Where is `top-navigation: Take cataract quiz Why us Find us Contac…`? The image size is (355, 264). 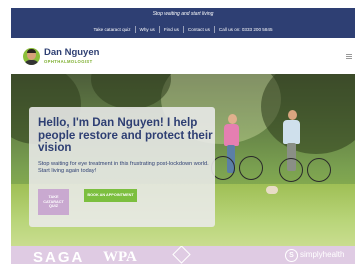
top-navigation: Take cataract quiz Why us Find us Contac… is located at coordinates (183, 29).